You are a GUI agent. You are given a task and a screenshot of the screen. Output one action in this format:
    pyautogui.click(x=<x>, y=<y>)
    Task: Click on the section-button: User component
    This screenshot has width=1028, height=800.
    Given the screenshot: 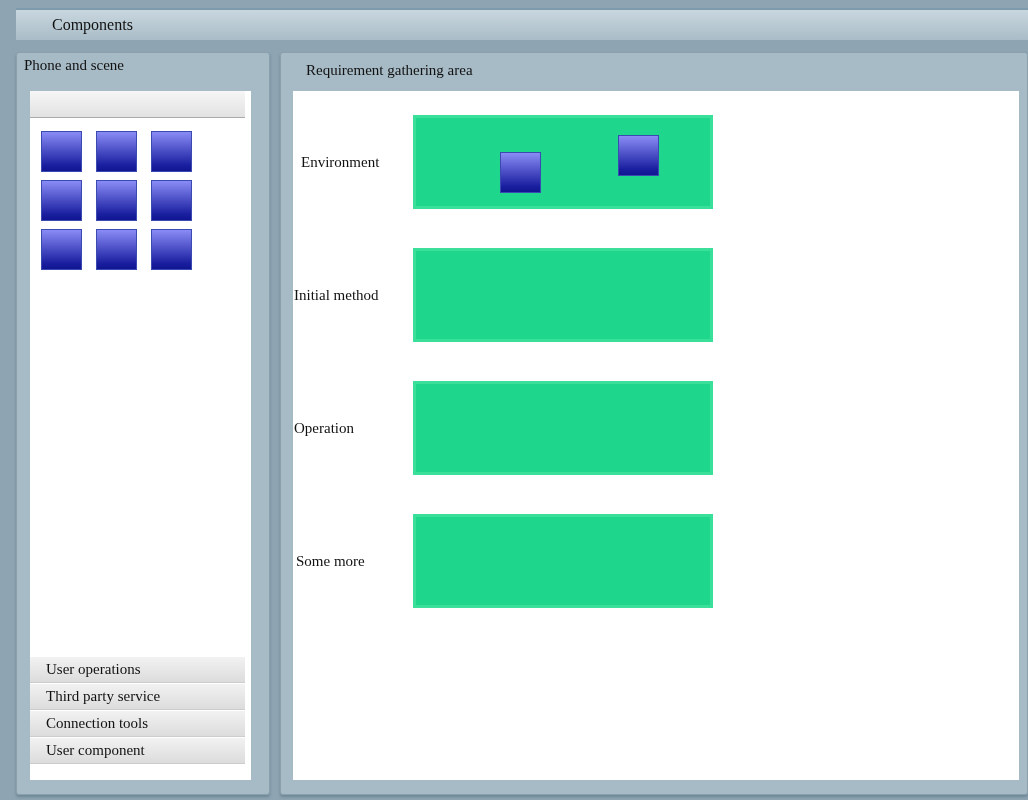 What is the action you would take?
    pyautogui.click(x=137, y=751)
    